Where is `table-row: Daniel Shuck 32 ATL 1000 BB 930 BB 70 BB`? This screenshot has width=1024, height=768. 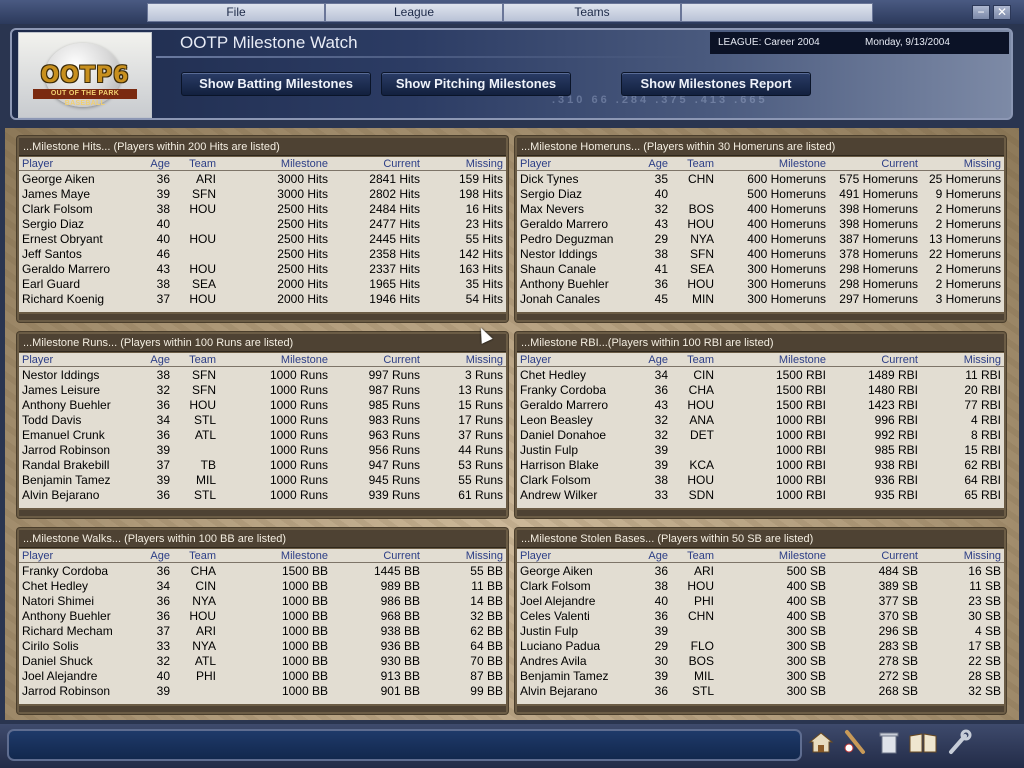 table-row: Daniel Shuck 32 ATL 1000 BB 930 BB 70 BB is located at coordinates (262, 660).